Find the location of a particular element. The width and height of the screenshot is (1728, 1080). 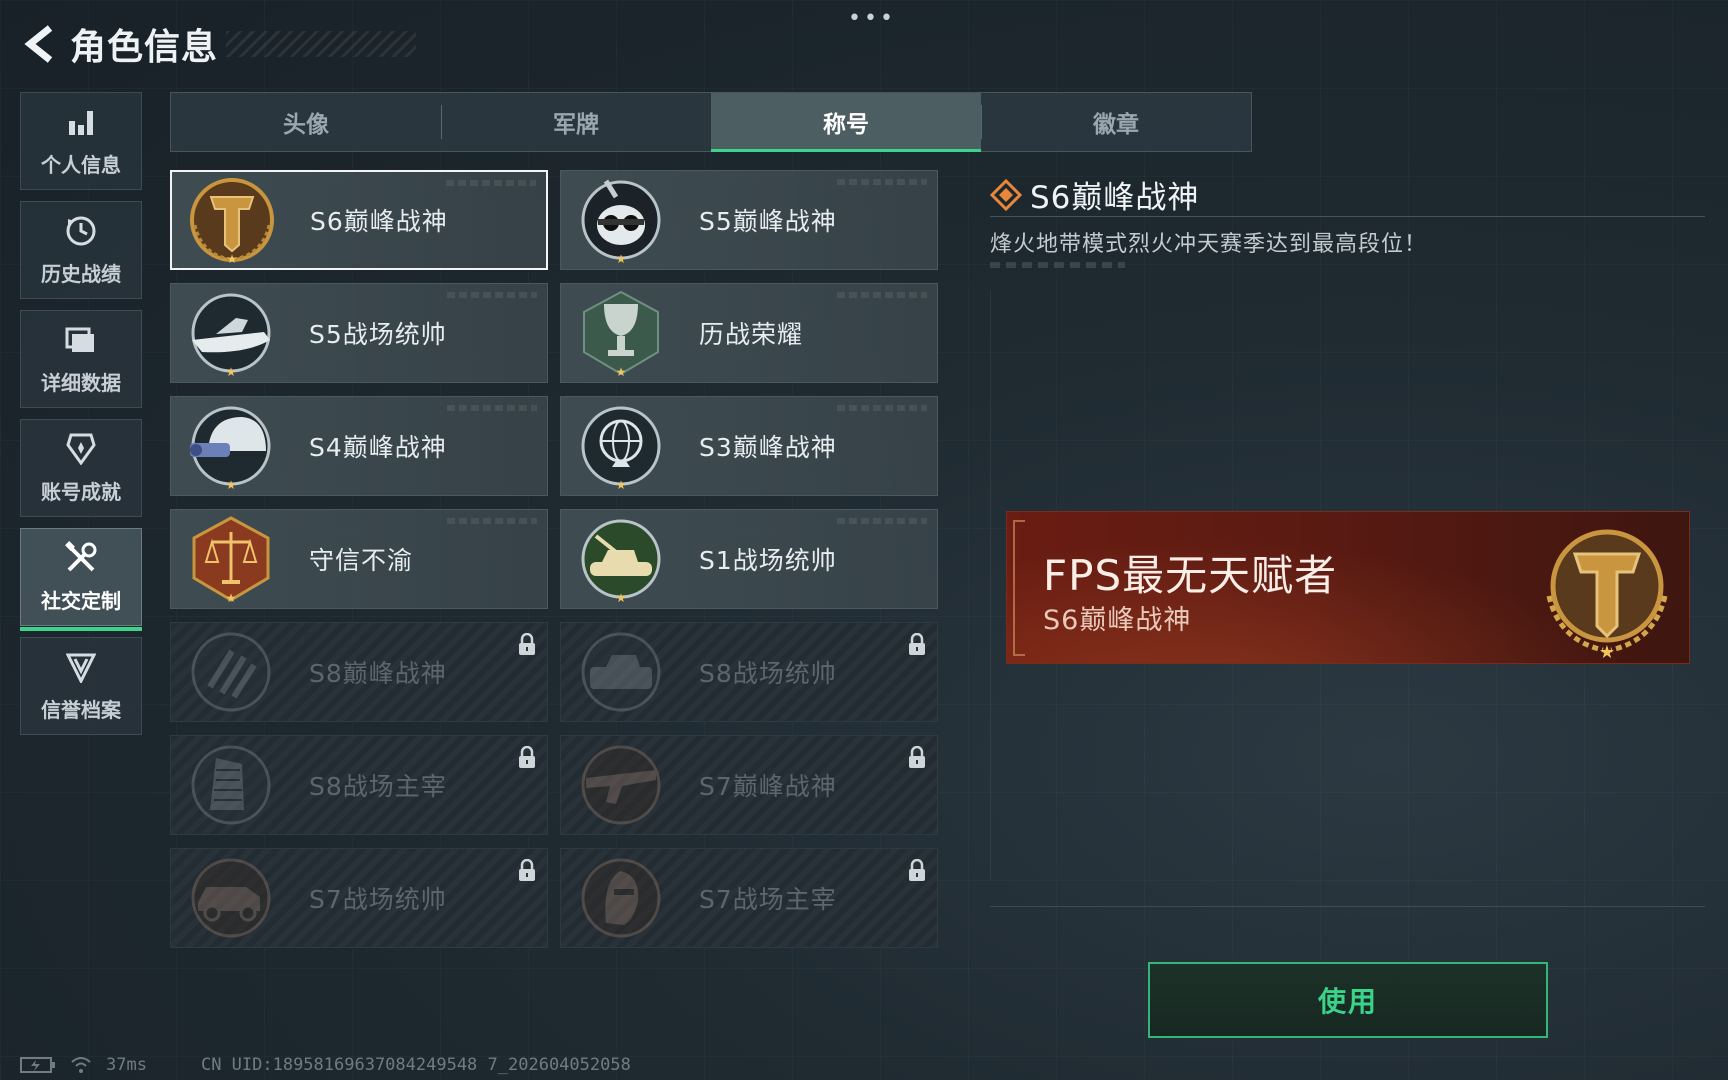

globe-badge-icon: ★ is located at coordinates (621, 446).